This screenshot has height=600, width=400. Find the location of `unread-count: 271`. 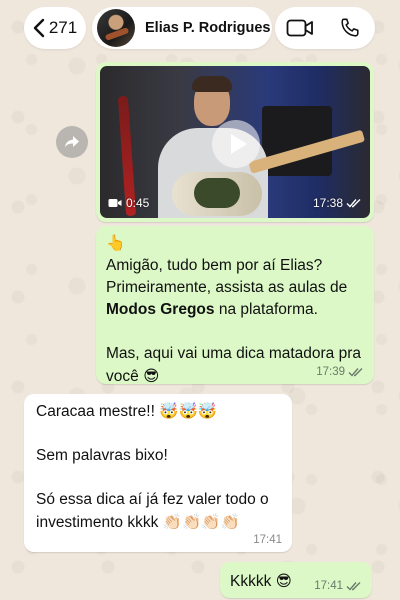

unread-count: 271 is located at coordinates (63, 27).